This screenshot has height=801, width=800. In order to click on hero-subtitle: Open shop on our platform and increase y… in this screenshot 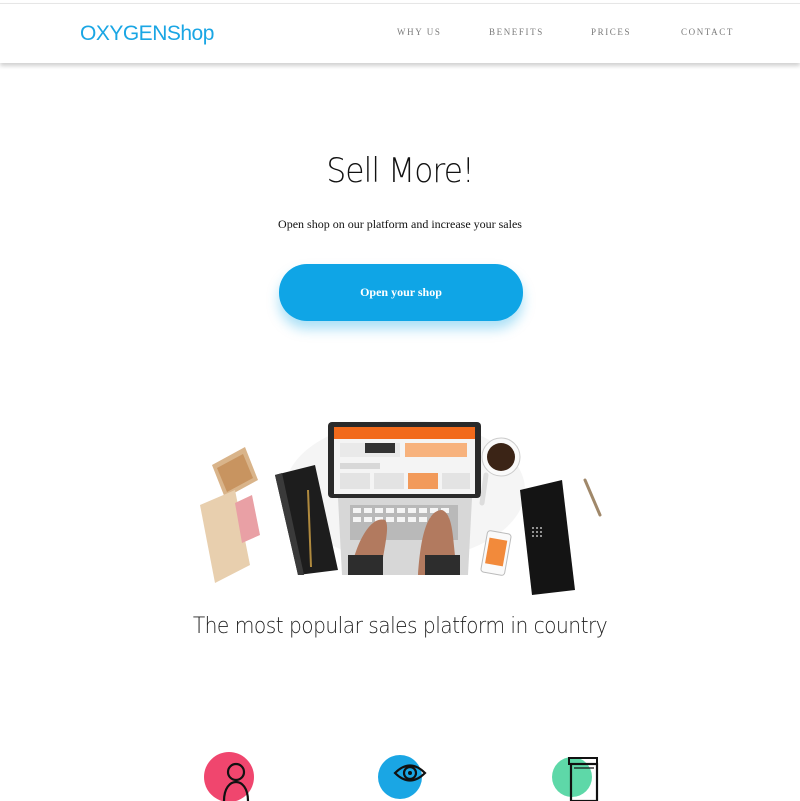, I will do `click(400, 224)`.